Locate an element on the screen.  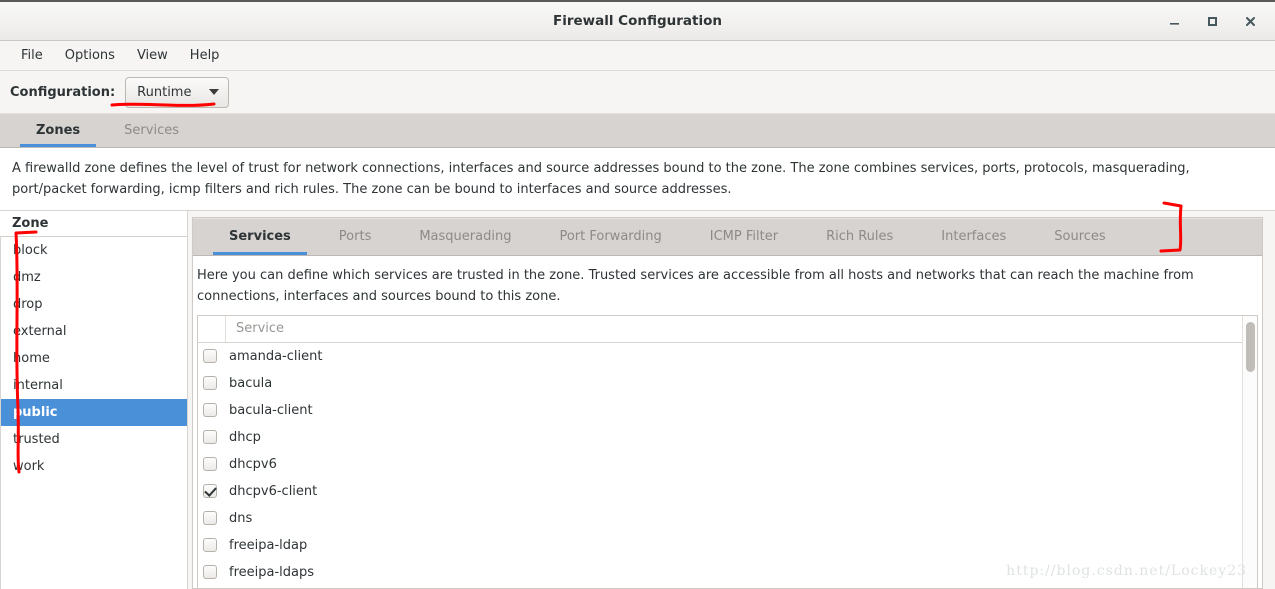
window-title: Firewall Configuration is located at coordinates (637, 21).